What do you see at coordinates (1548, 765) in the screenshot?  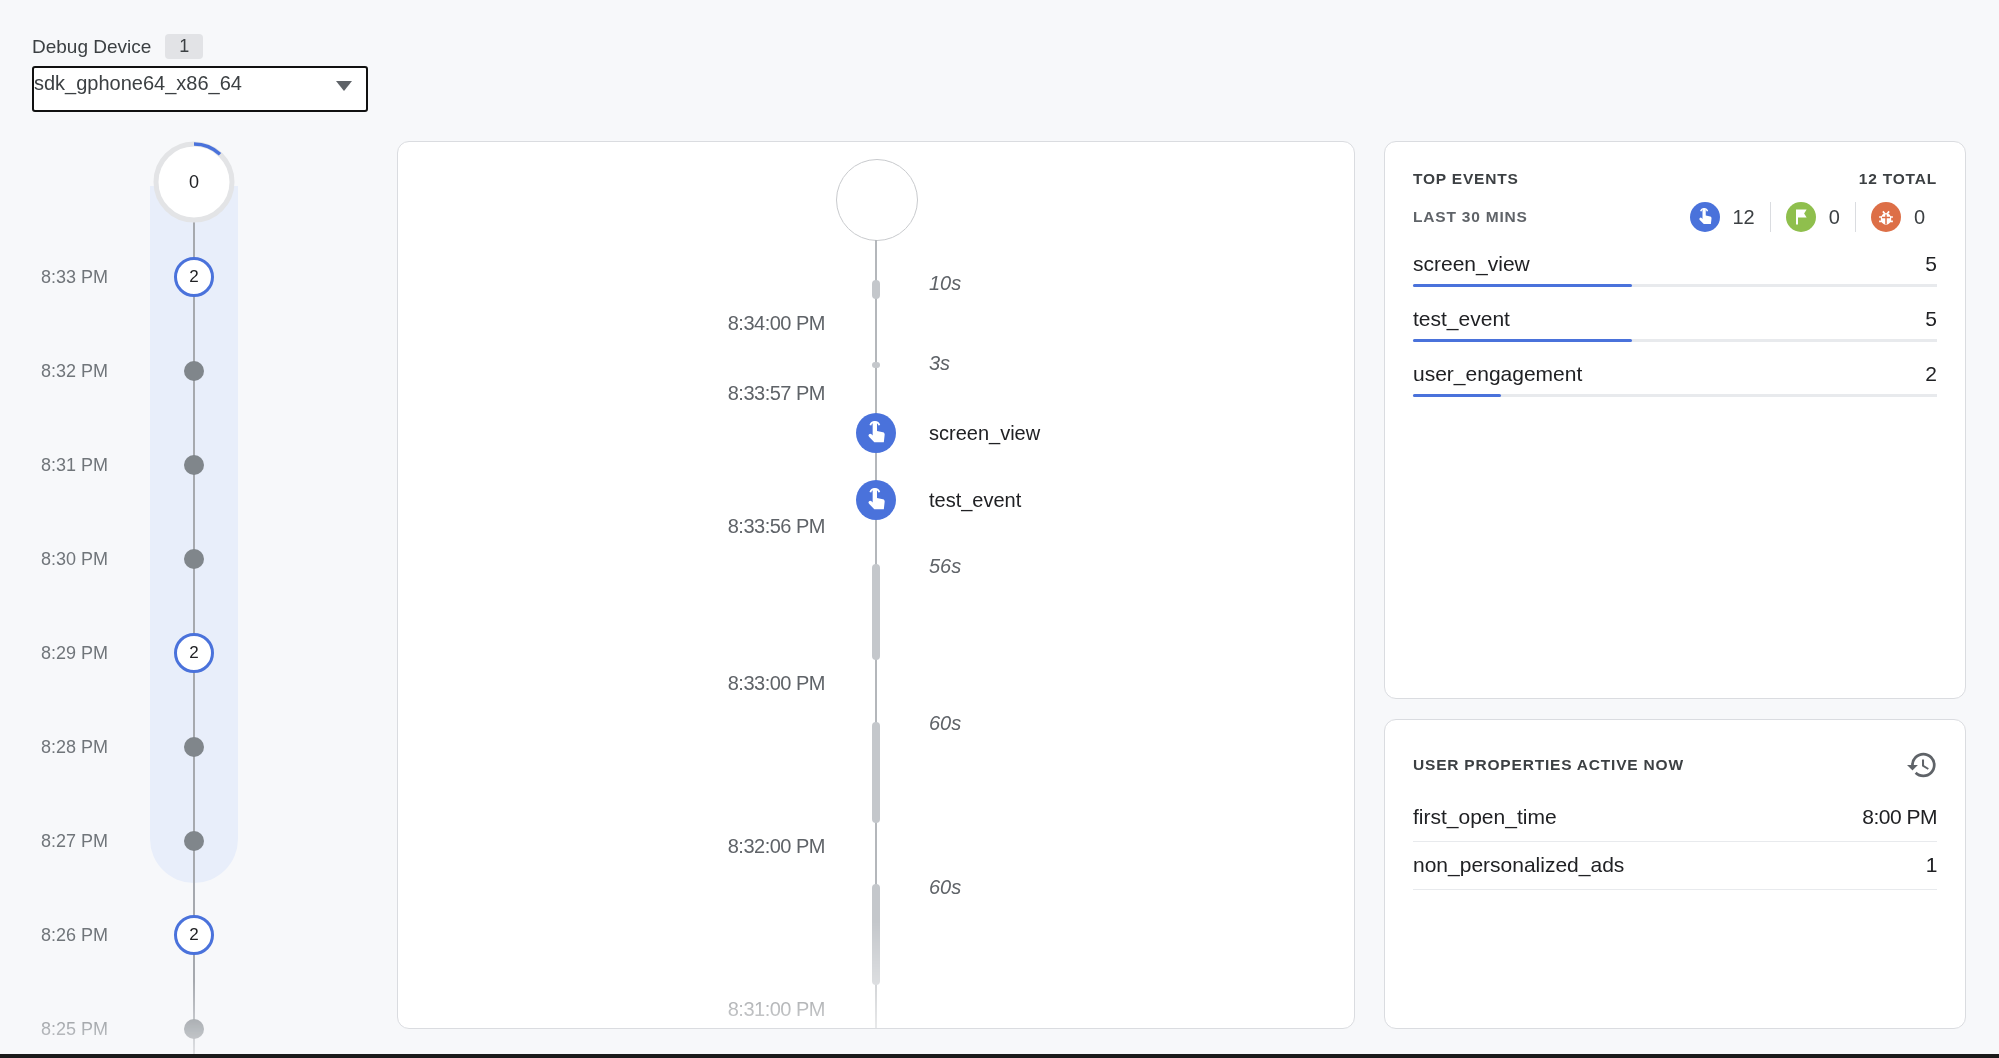 I see `card-title: USER PROPERTIES ACTIVE NOW` at bounding box center [1548, 765].